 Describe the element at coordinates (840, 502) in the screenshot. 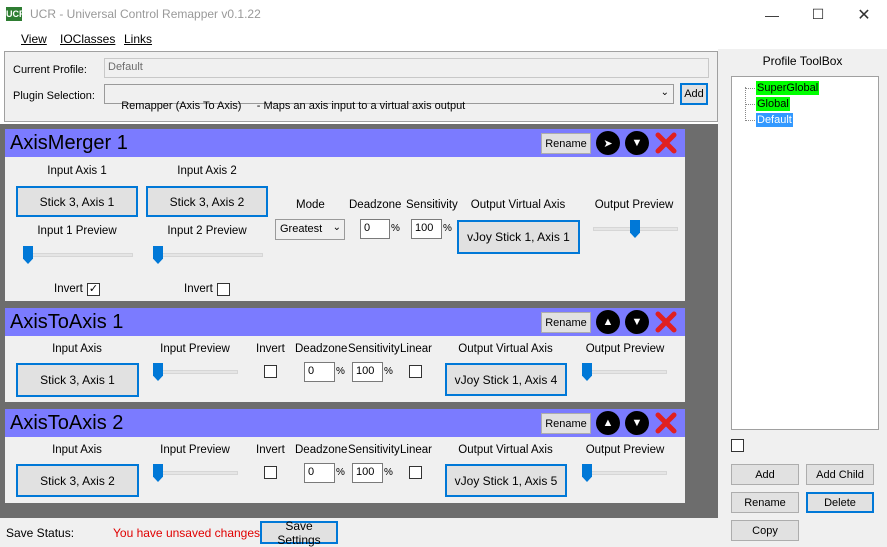

I see `toolbox-delete-button: Delete` at that location.